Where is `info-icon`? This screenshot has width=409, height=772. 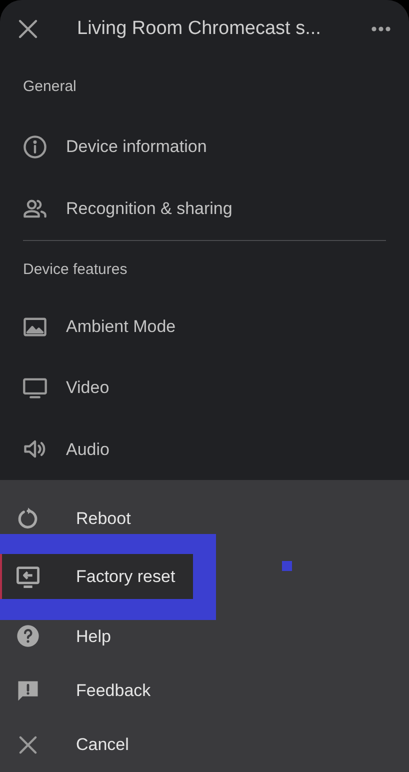 info-icon is located at coordinates (35, 147).